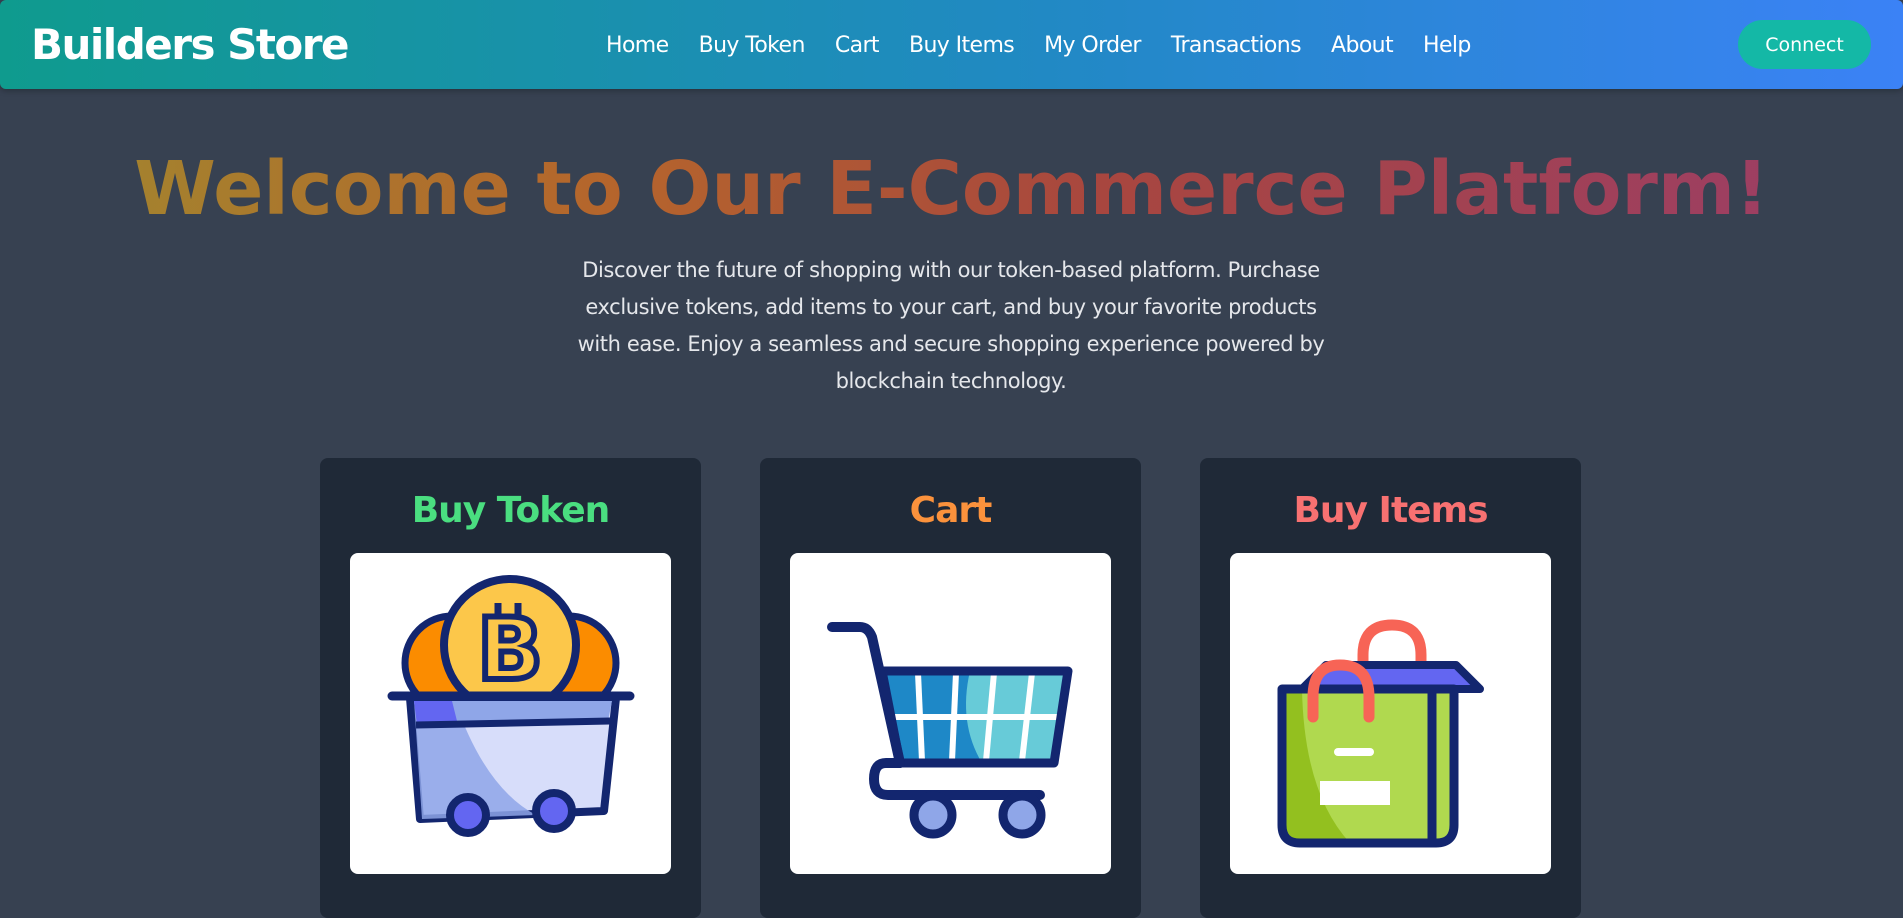 The width and height of the screenshot is (1903, 918). I want to click on connect-button: Connect, so click(1804, 44).